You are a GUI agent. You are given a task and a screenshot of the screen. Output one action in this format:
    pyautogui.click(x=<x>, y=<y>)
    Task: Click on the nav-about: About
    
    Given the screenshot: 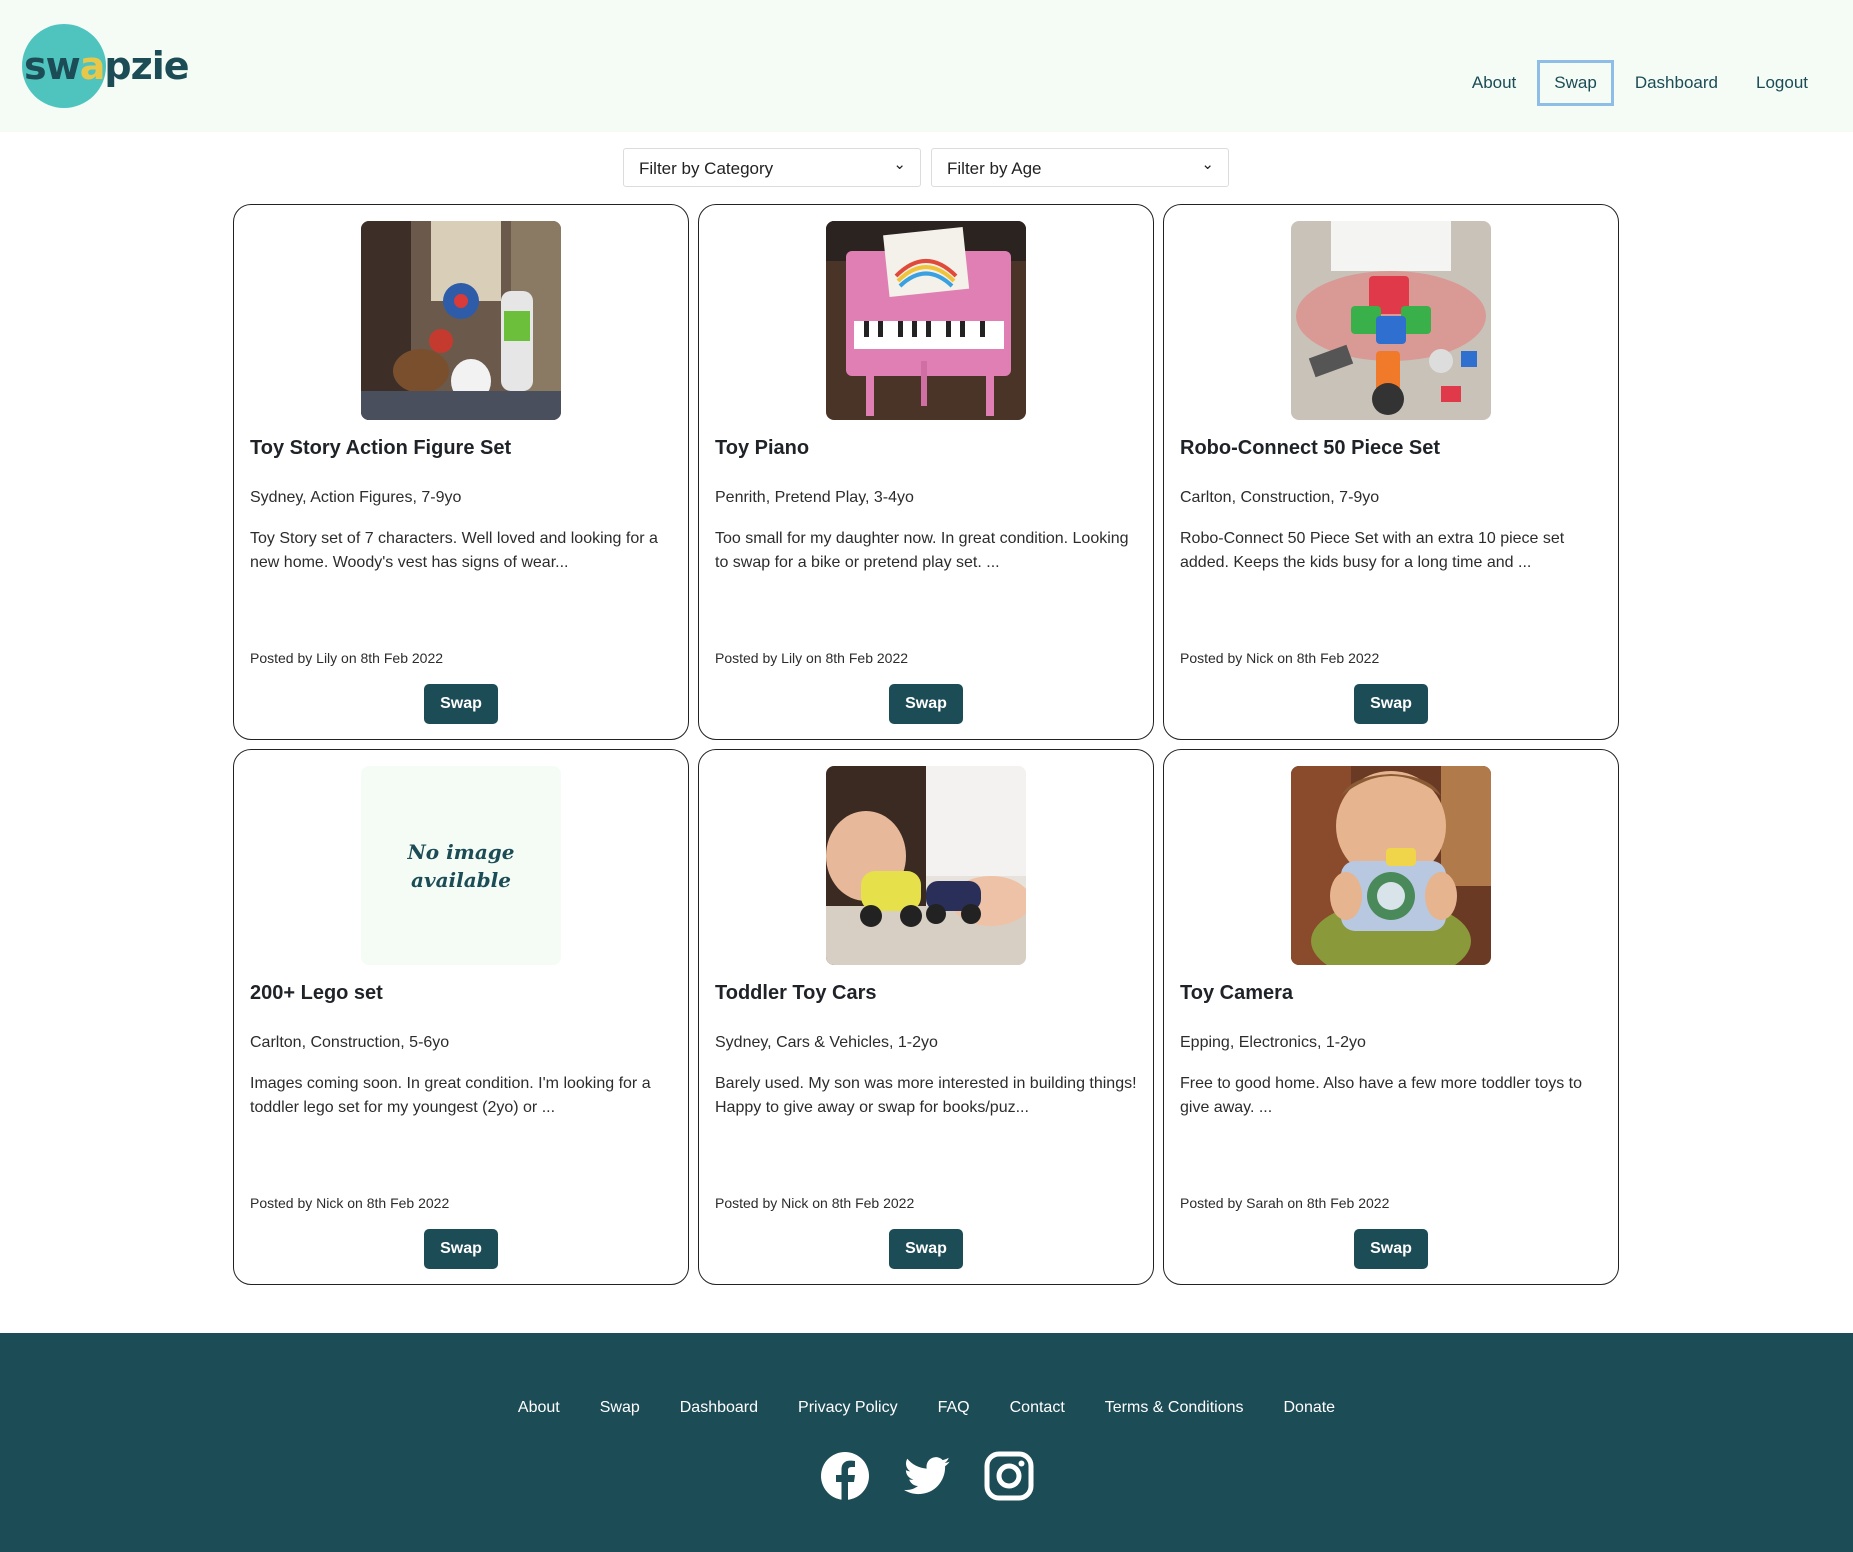 What is the action you would take?
    pyautogui.click(x=1494, y=83)
    